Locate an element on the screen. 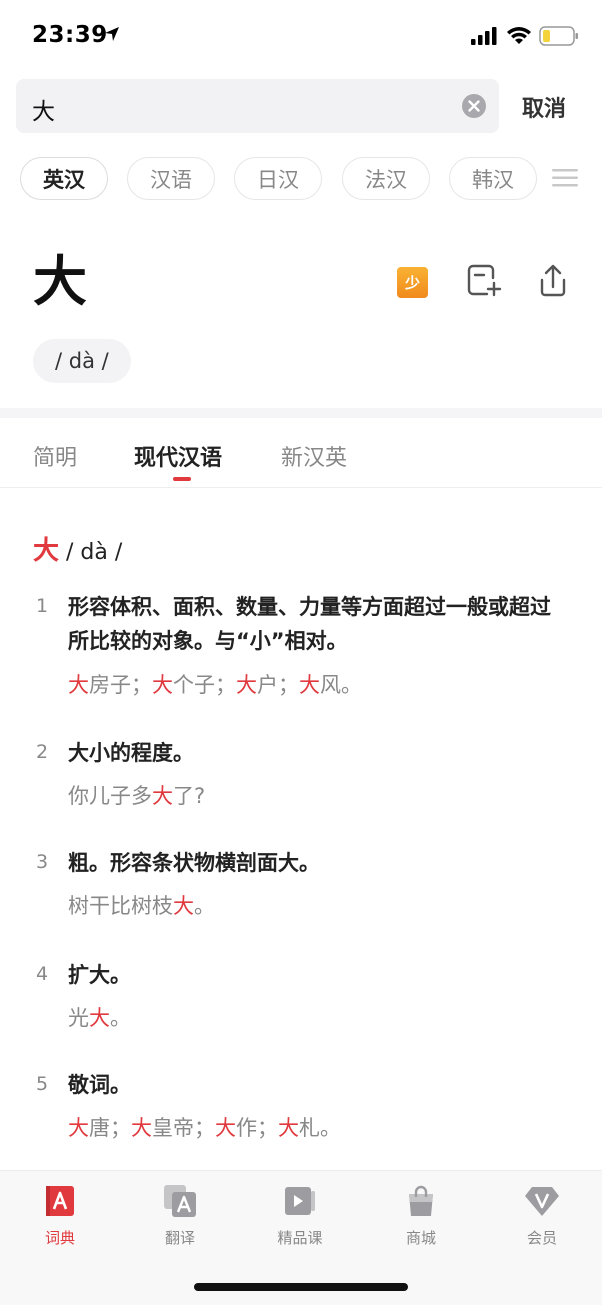 This screenshot has width=602, height=1305. lang-tab-chinese: 汉语 is located at coordinates (171, 178).